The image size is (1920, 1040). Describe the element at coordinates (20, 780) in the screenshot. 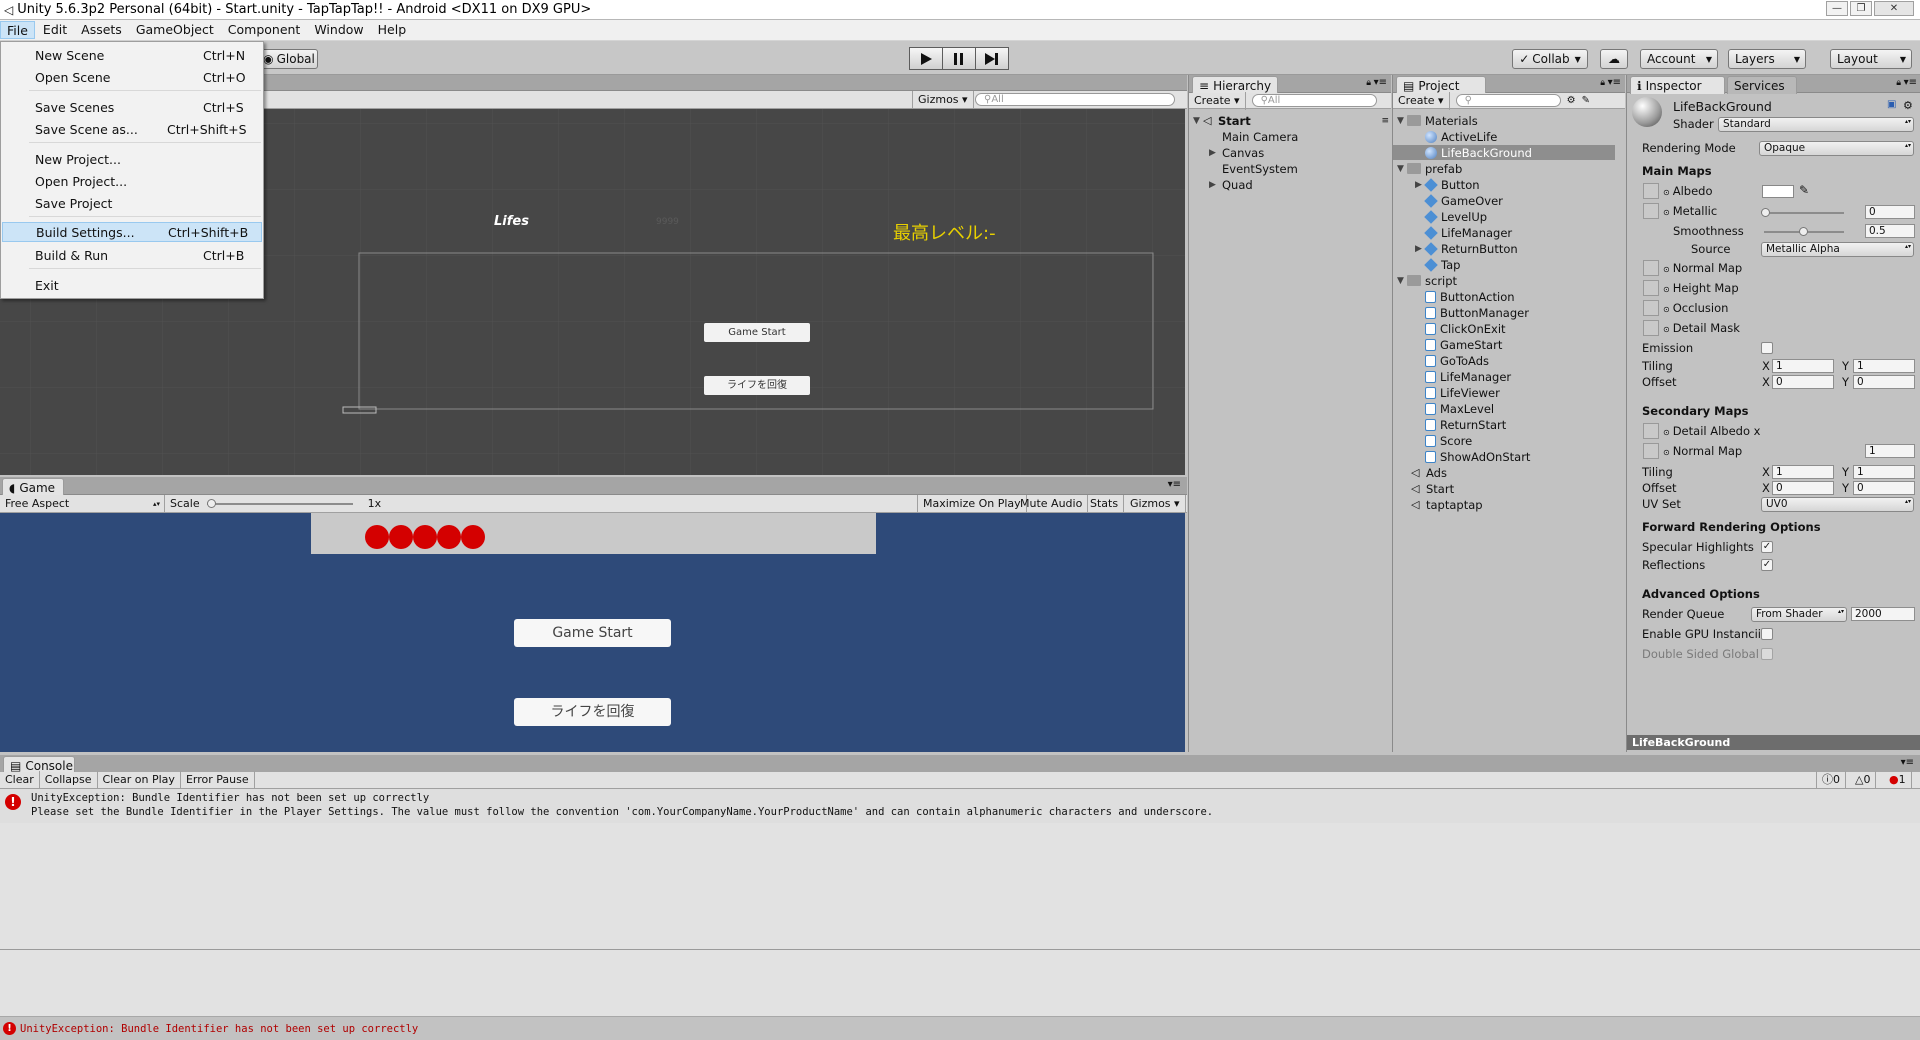

I see `console-clear-button: Clear` at that location.